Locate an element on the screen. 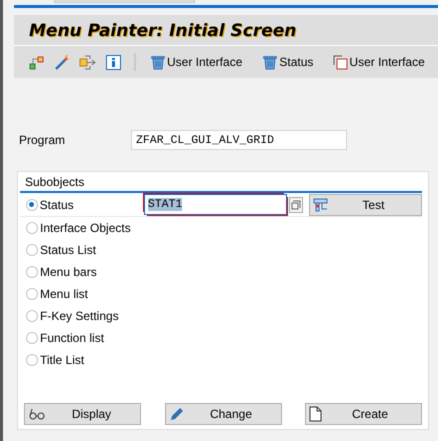 This screenshot has width=438, height=441. delete-button: User Interface is located at coordinates (196, 62).